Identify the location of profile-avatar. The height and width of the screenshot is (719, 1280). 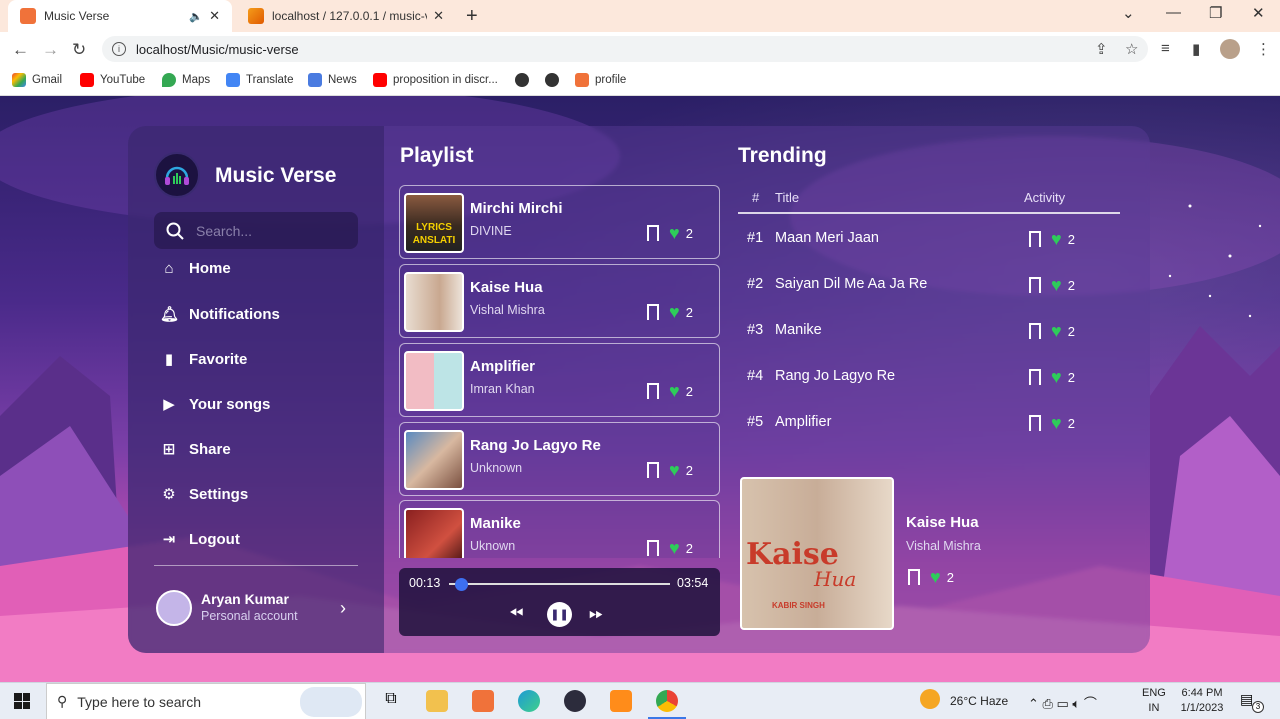
(1230, 49).